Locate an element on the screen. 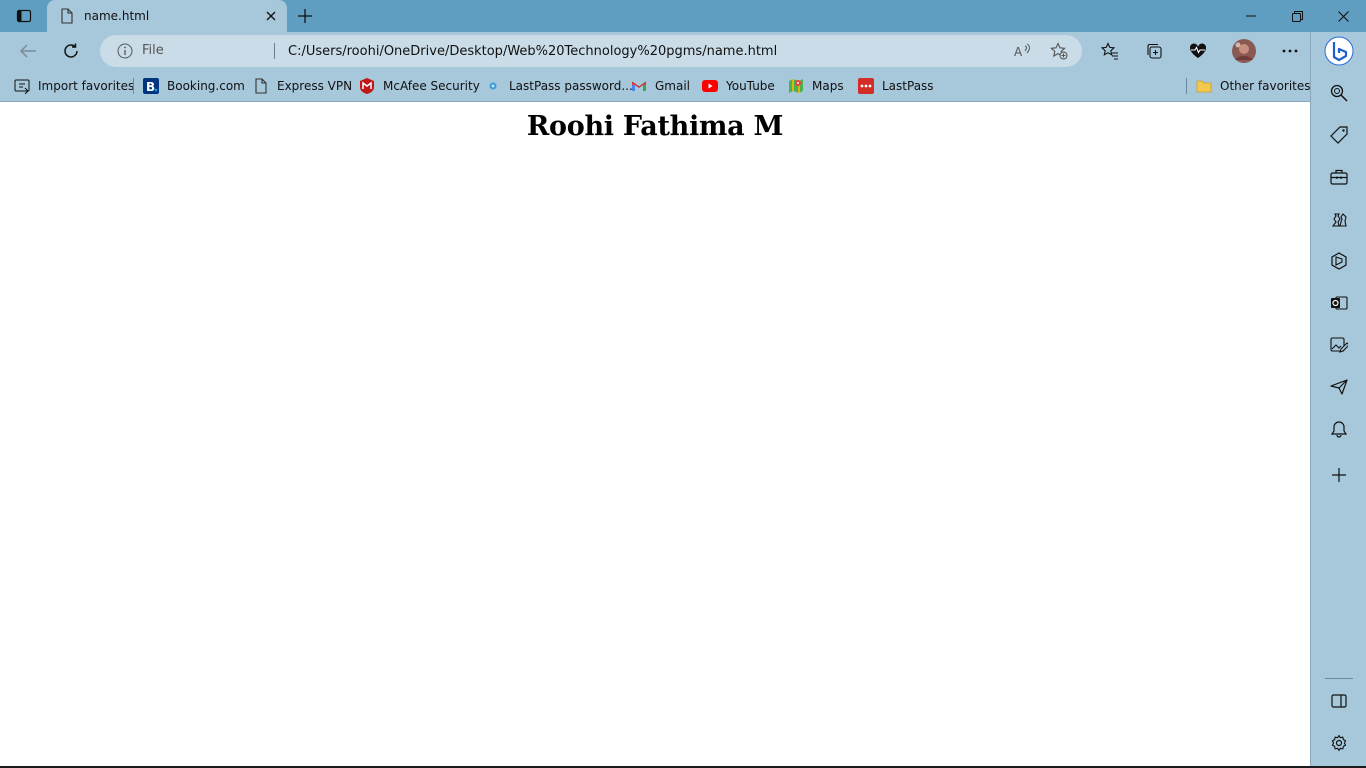 This screenshot has width=1366, height=768. address-bar: File A is located at coordinates (591, 51).